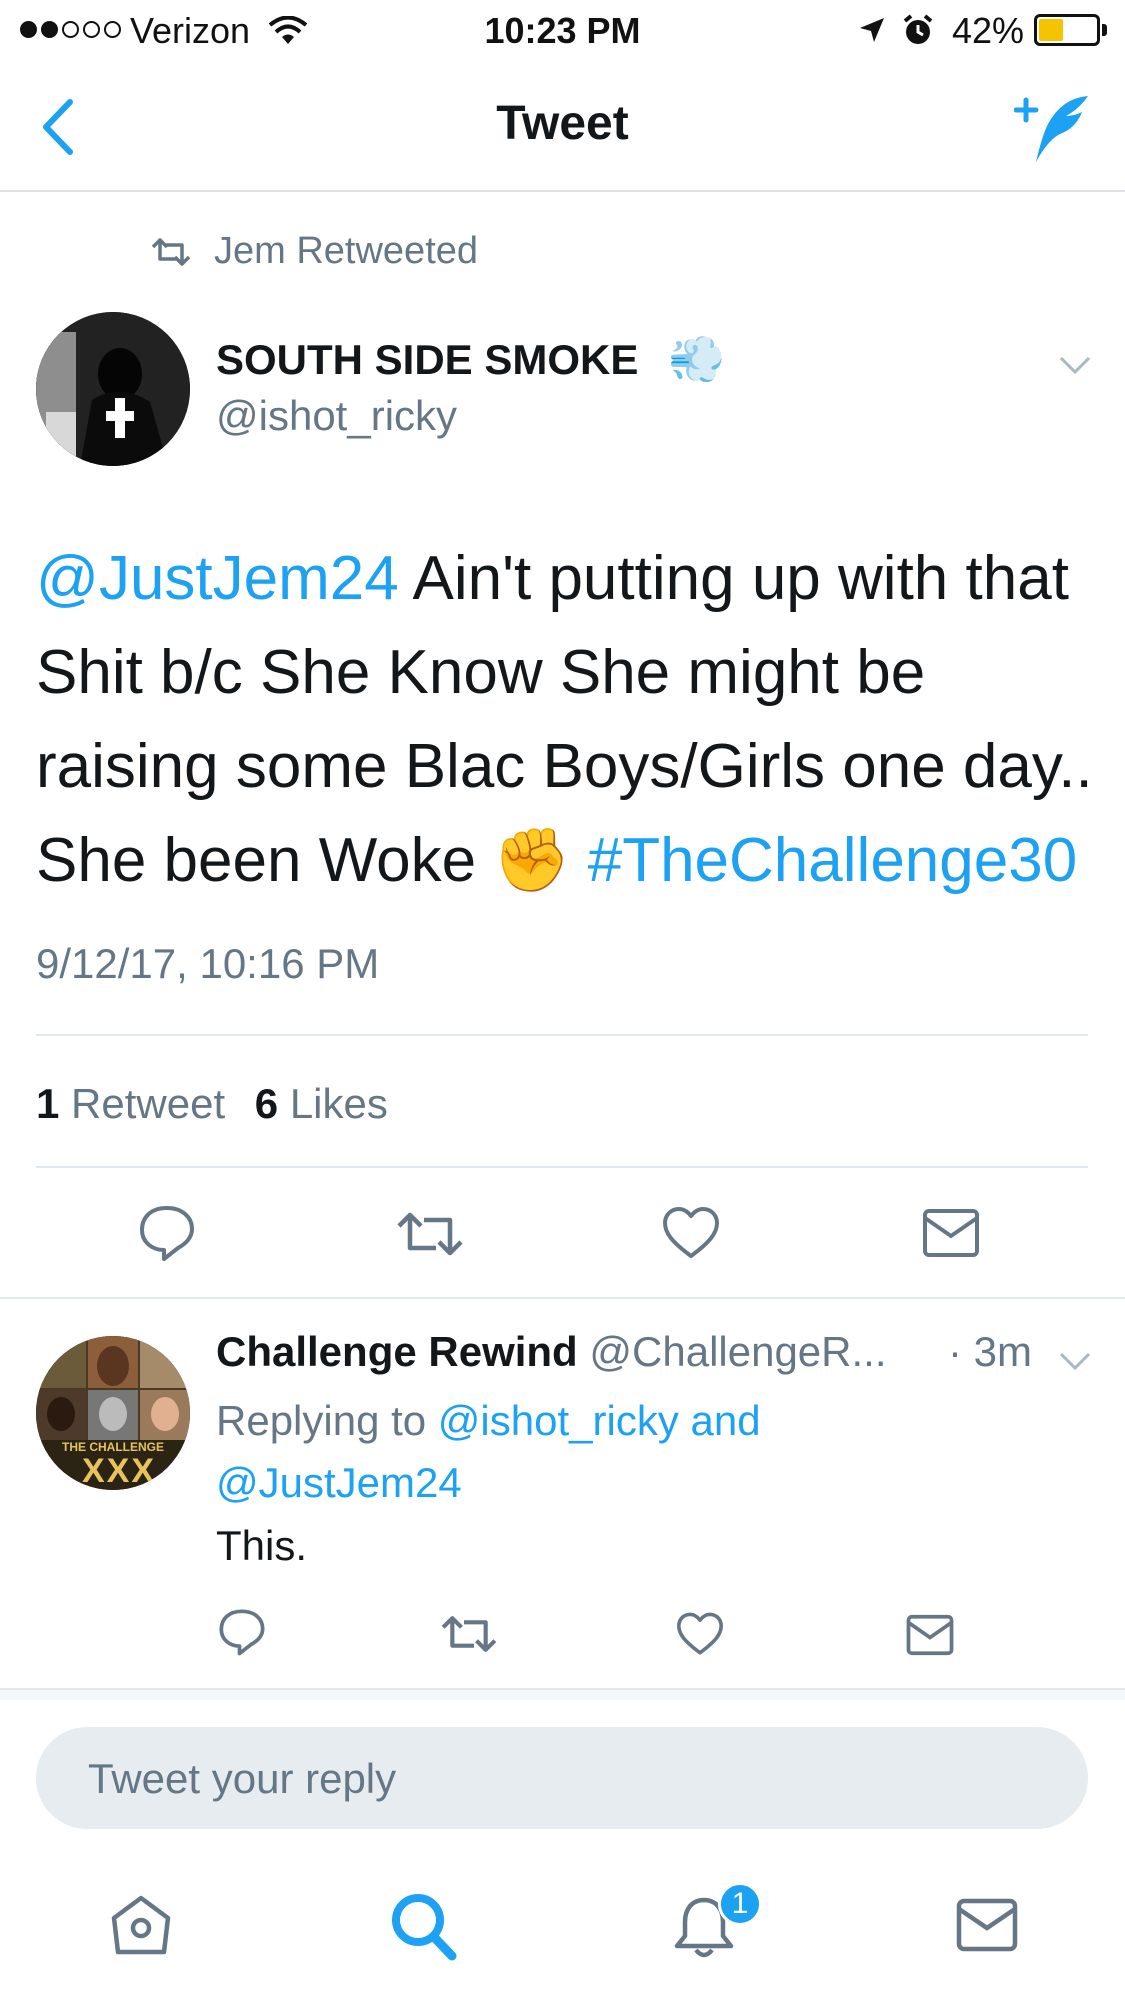 This screenshot has width=1125, height=2001. Describe the element at coordinates (562, 1778) in the screenshot. I see `reply-input: Tweet your reply` at that location.